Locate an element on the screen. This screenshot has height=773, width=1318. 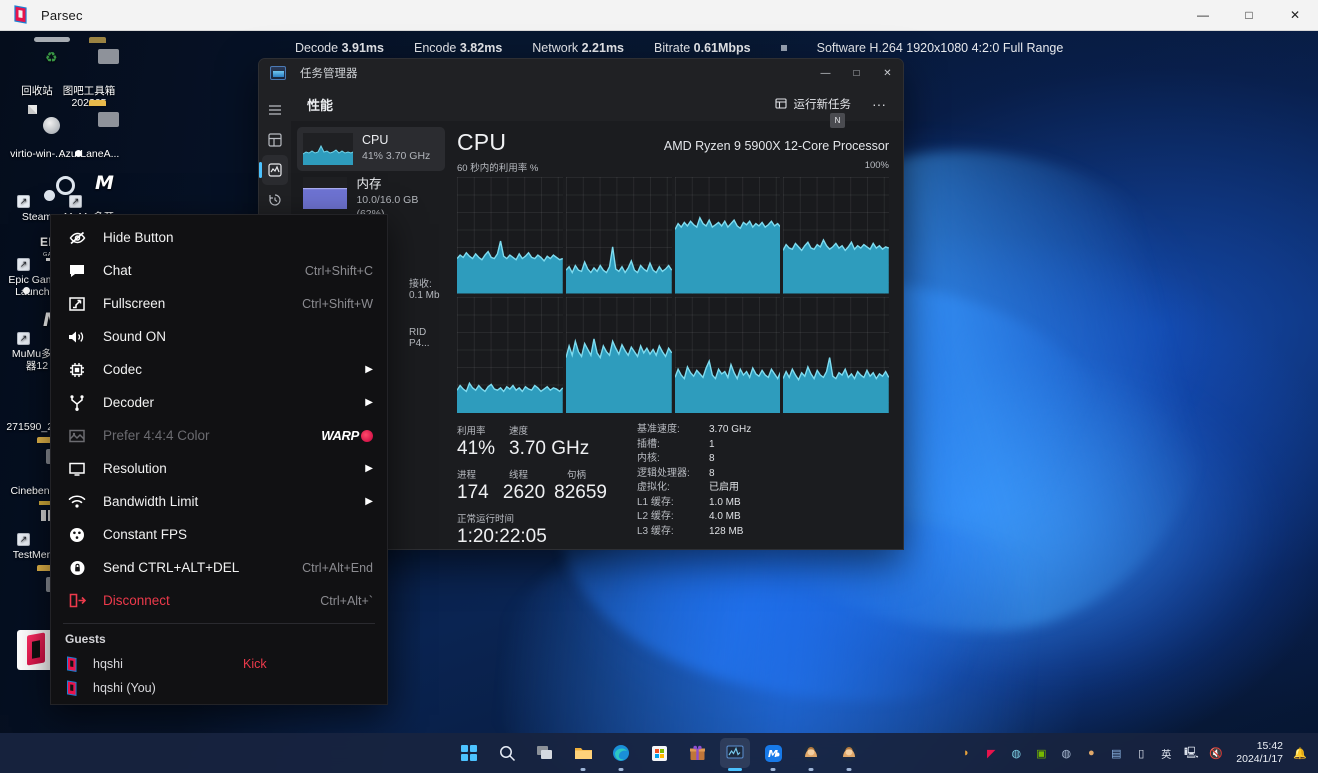
run-new-task-label: 运行新任务 is located at coordinates (822, 105).